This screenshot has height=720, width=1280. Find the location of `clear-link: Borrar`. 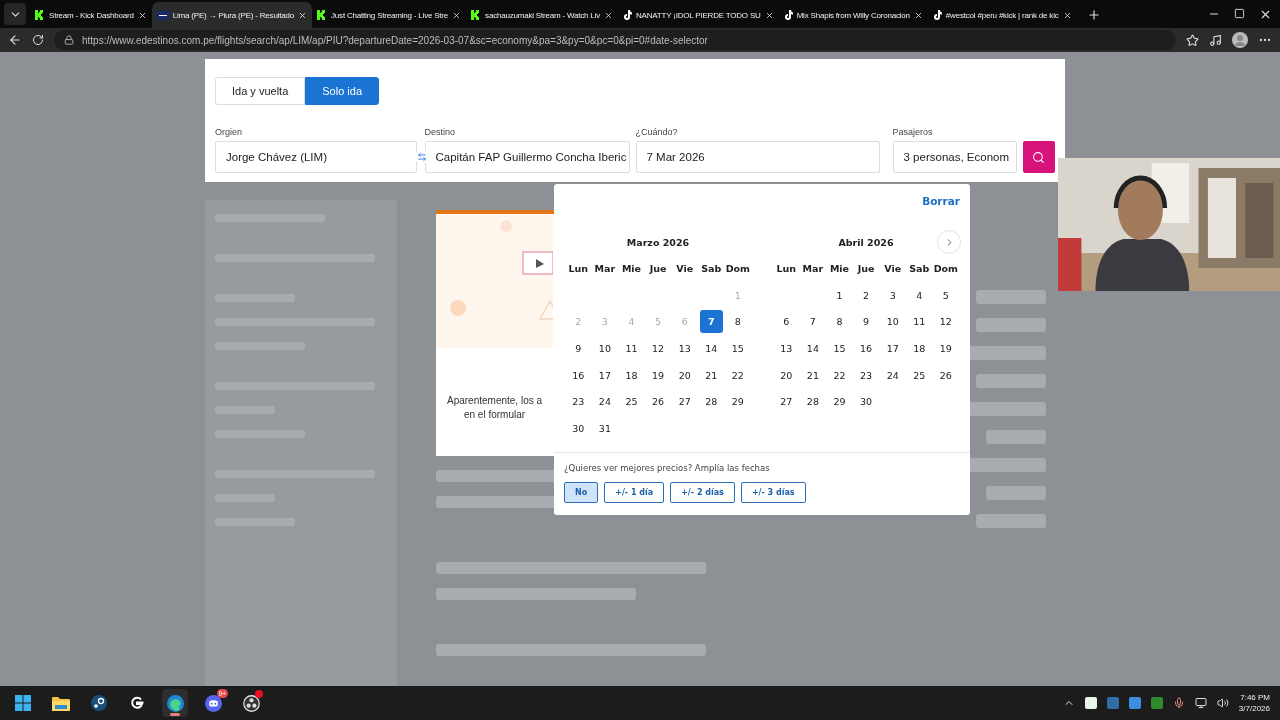

clear-link: Borrar is located at coordinates (941, 201).